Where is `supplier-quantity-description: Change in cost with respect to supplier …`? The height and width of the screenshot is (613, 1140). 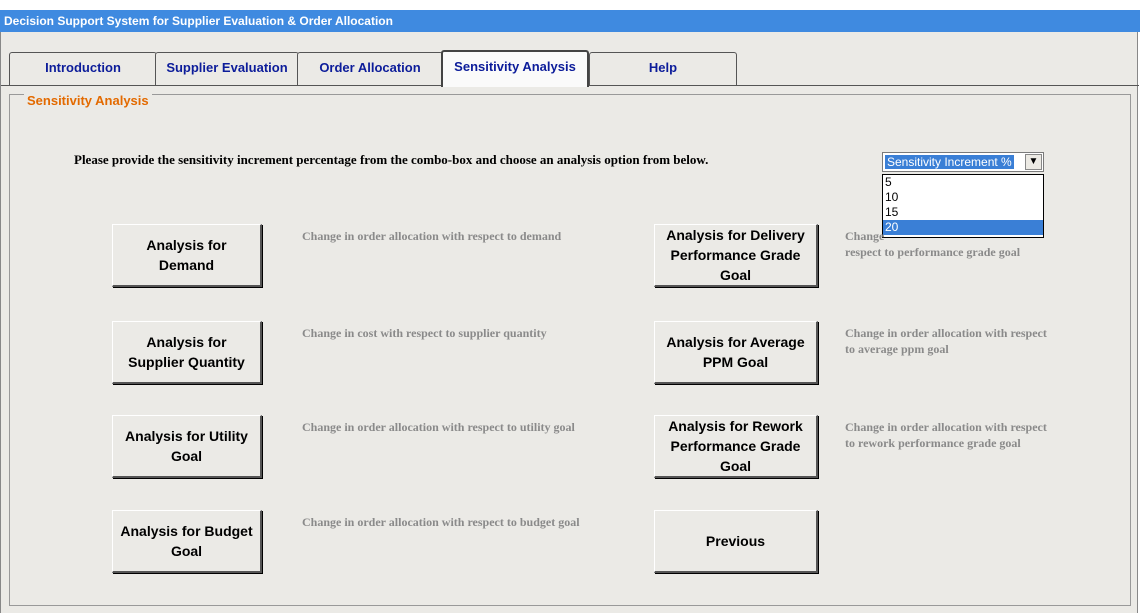 supplier-quantity-description: Change in cost with respect to supplier … is located at coordinates (424, 333).